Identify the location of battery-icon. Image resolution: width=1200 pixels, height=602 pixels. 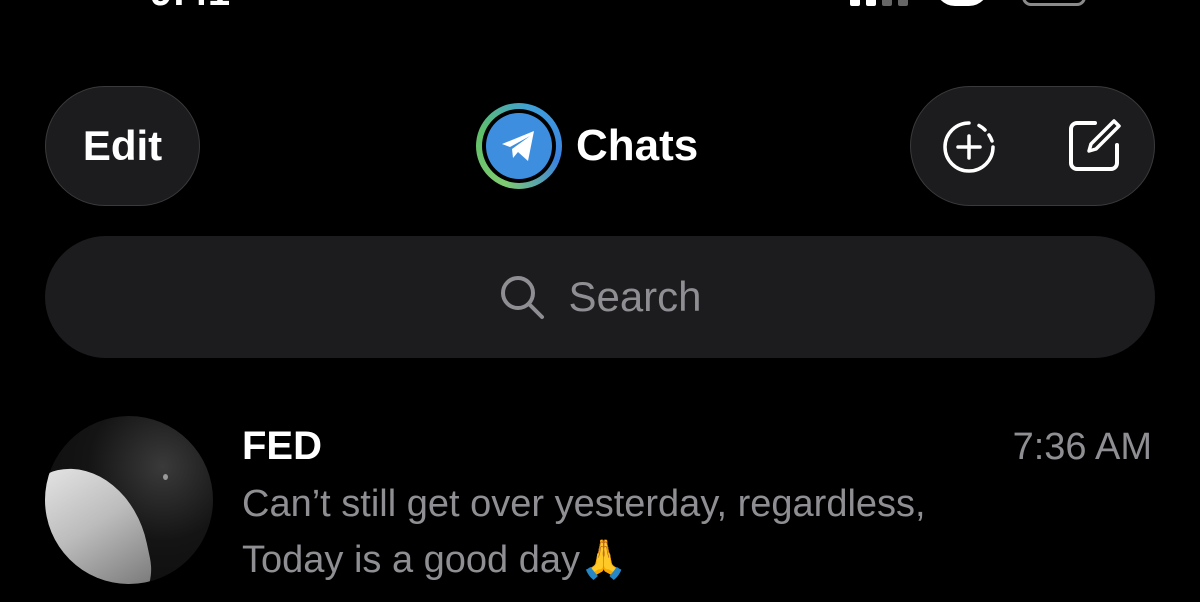
(1054, 3).